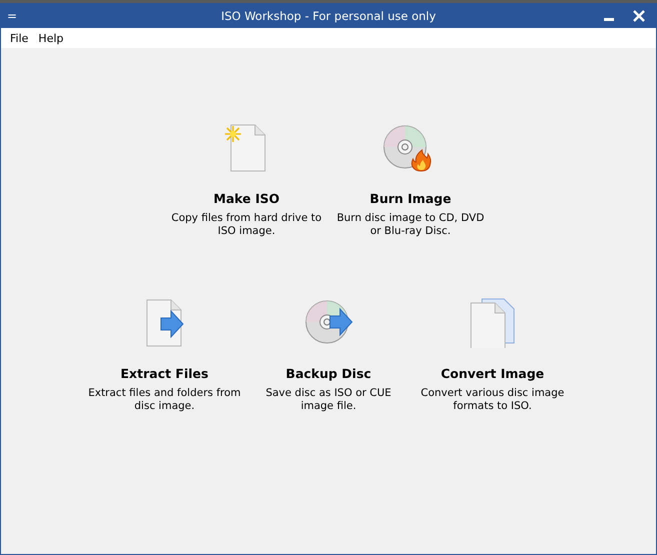  Describe the element at coordinates (410, 225) in the screenshot. I see `task-description: Burn disc image to CD, DVD or Blu-ray Disc.` at that location.